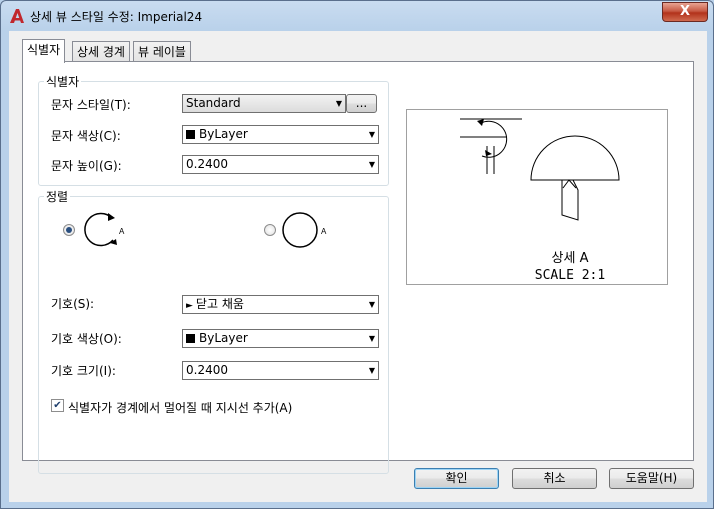  Describe the element at coordinates (104, 229) in the screenshot. I see `circle-arrow-icon: A` at that location.